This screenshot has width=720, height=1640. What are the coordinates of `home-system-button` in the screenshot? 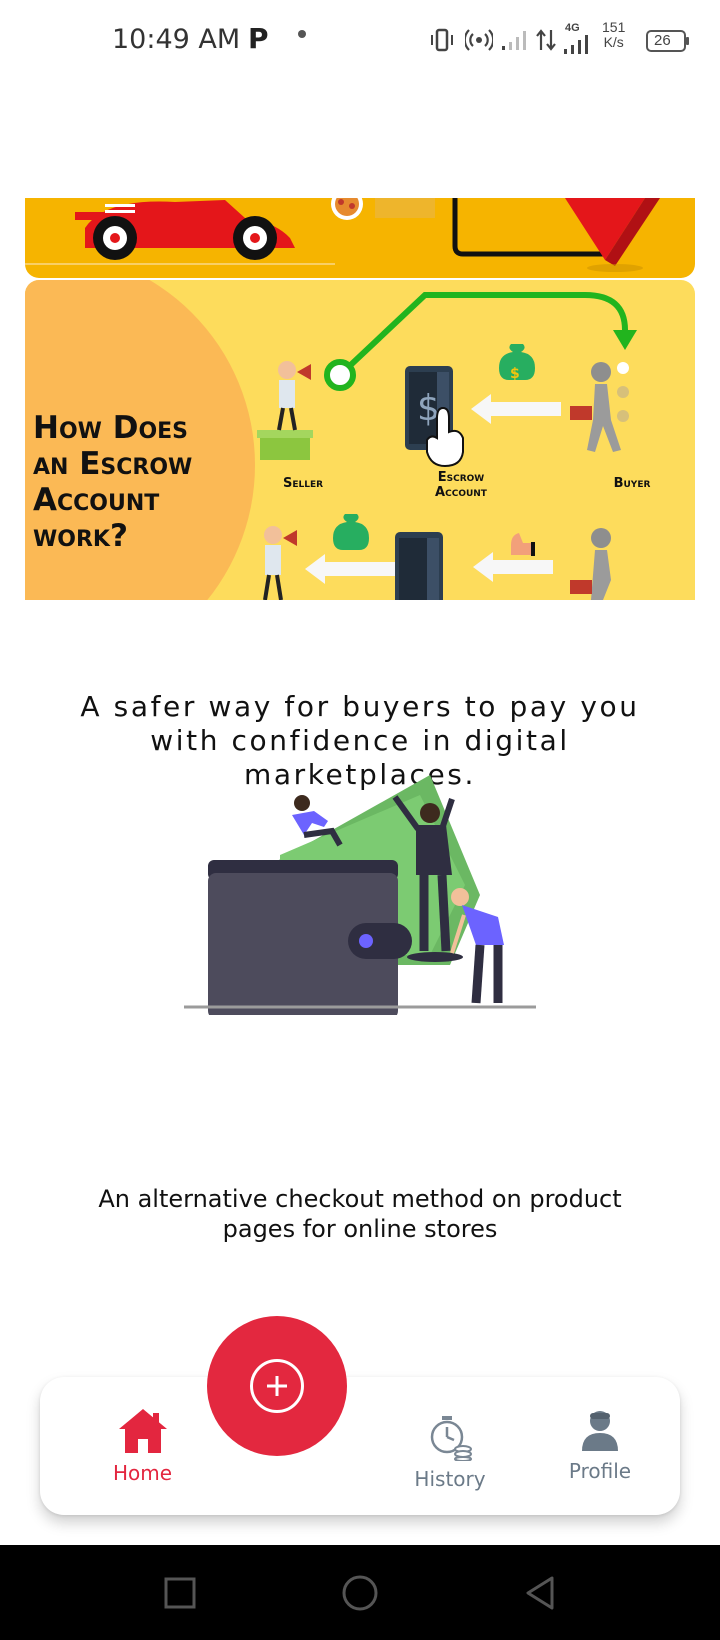 It's located at (360, 1592).